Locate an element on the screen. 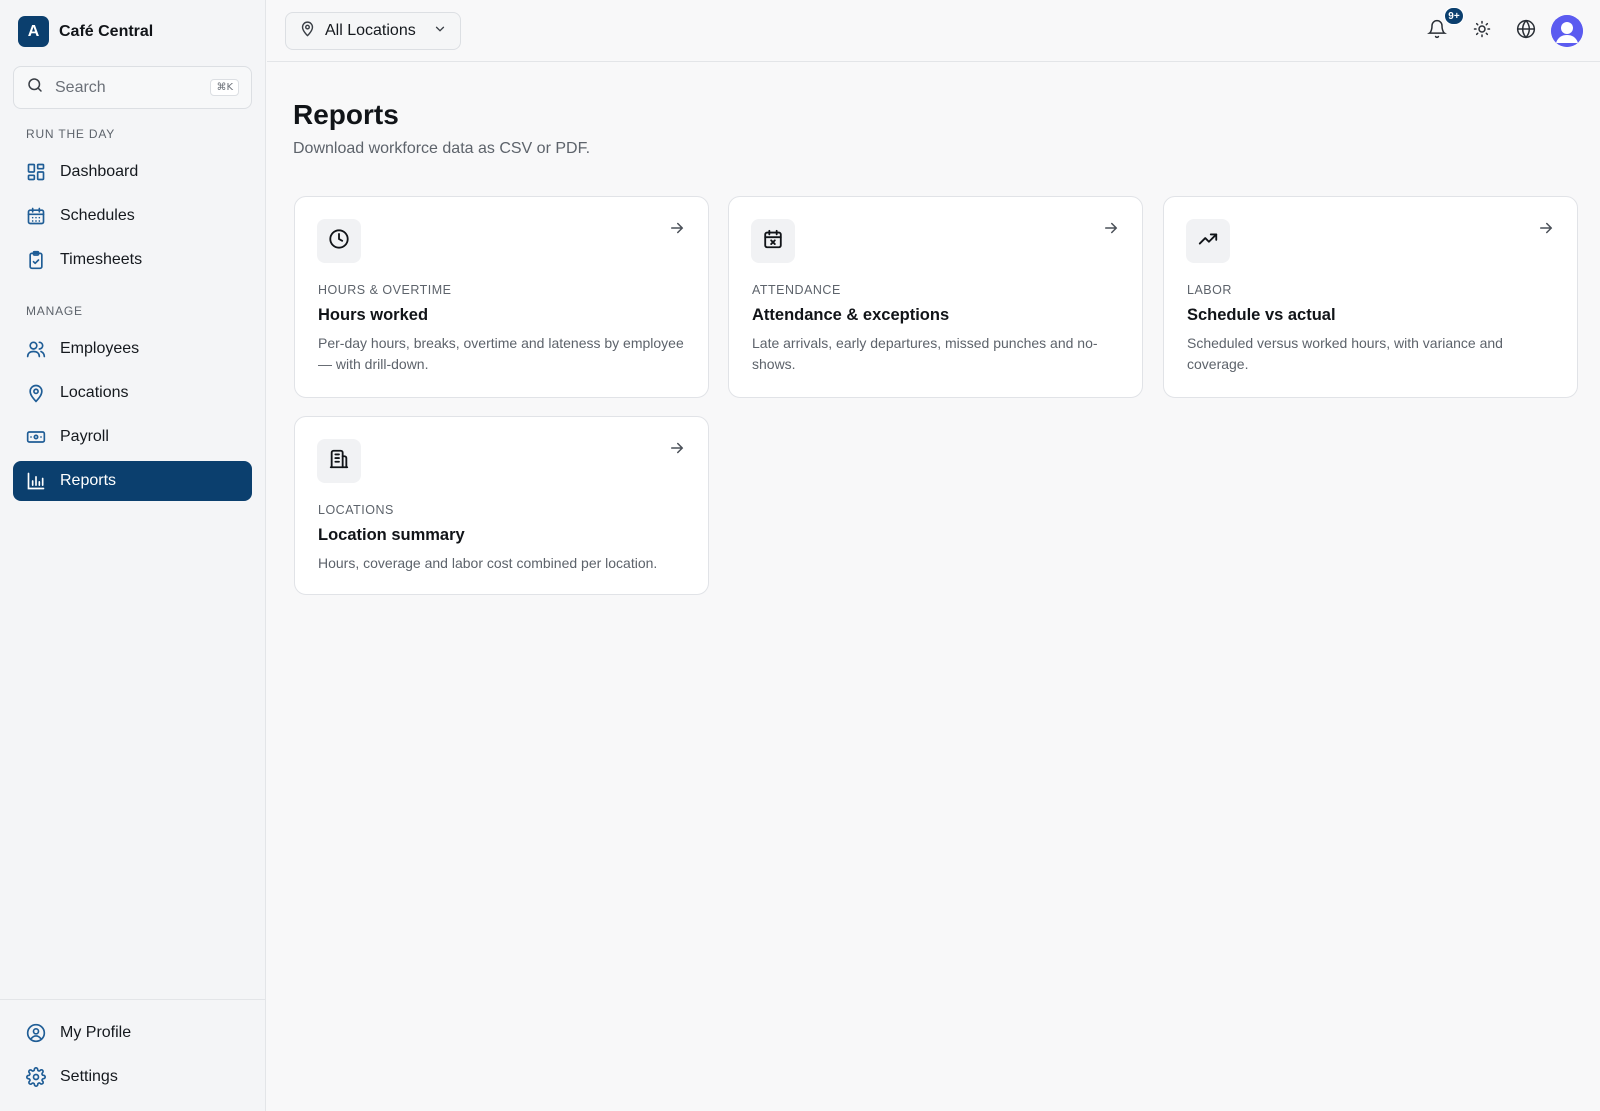 The width and height of the screenshot is (1600, 1111). topbar: All Locations is located at coordinates (933, 31).